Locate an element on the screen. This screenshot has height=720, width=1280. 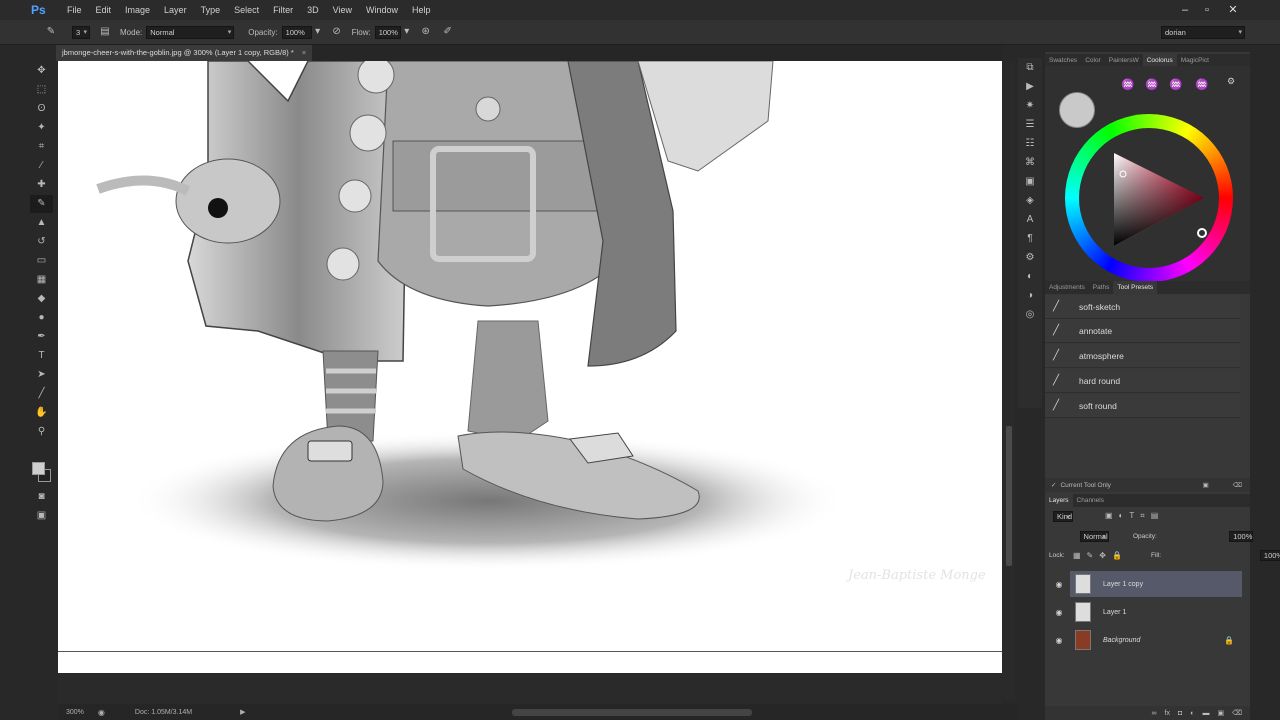
panel-options-icon: ⚙ is located at coordinates (1231, 81).